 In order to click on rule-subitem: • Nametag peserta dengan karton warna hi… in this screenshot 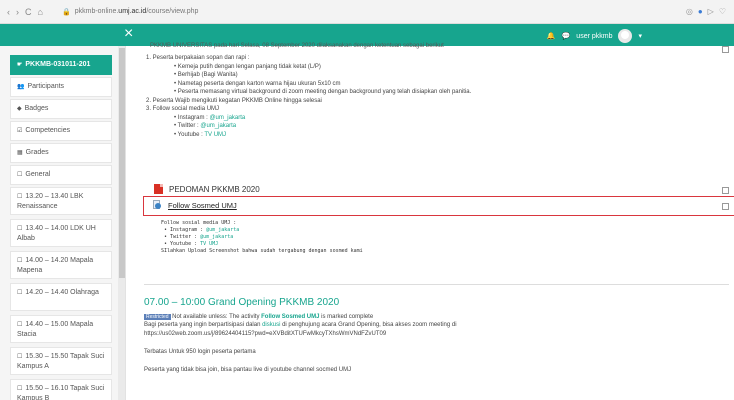, I will do `click(257, 83)`.